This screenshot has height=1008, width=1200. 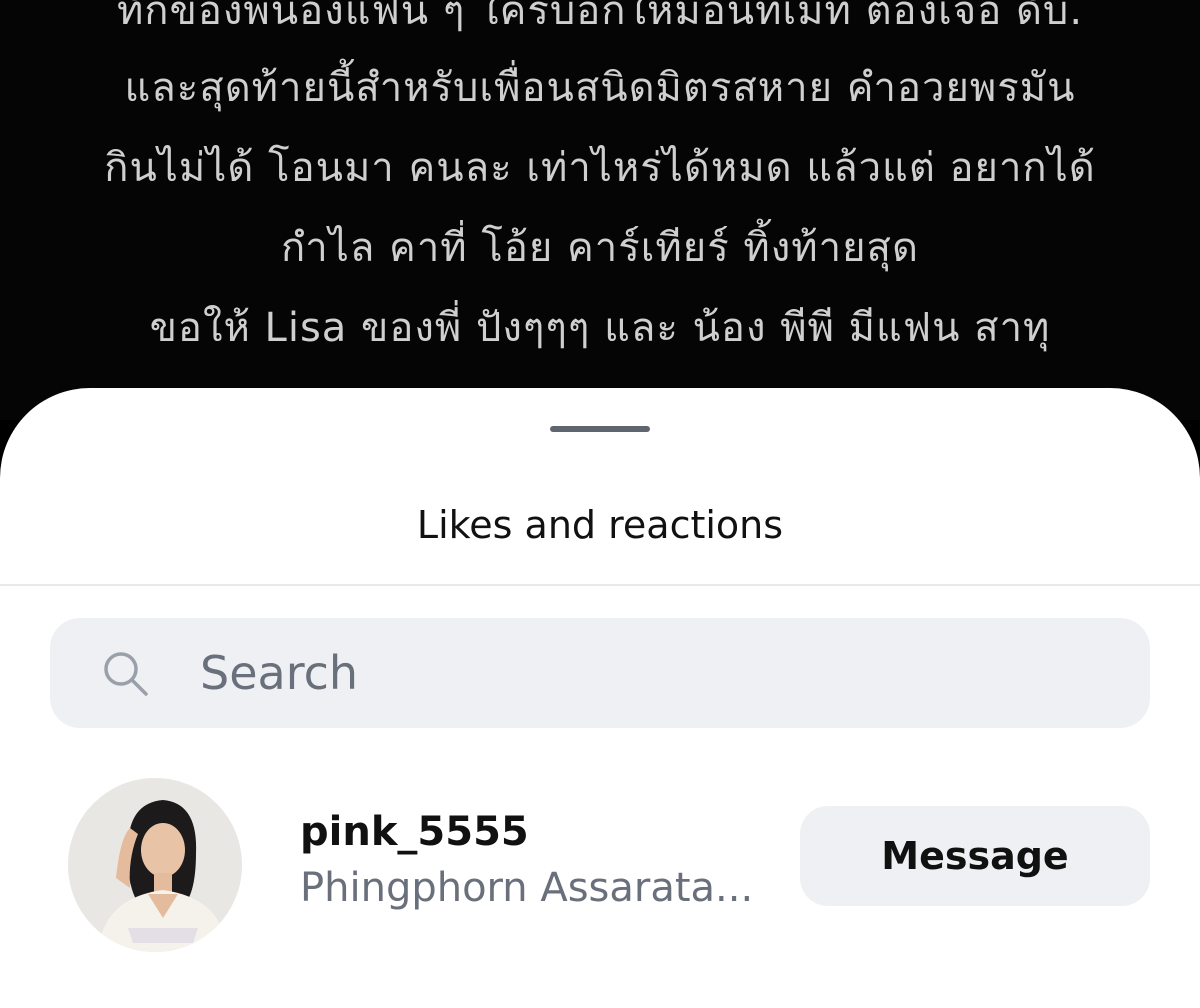 What do you see at coordinates (600, 429) in the screenshot?
I see `sheet-grabber-handle` at bounding box center [600, 429].